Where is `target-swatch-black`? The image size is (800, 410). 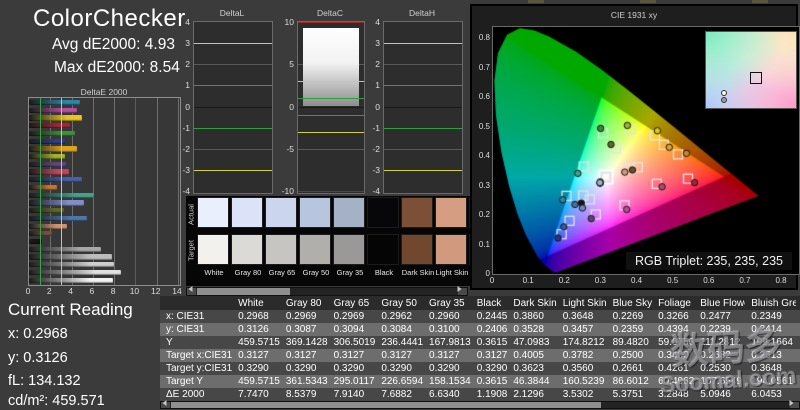
target-swatch-black is located at coordinates (383, 249).